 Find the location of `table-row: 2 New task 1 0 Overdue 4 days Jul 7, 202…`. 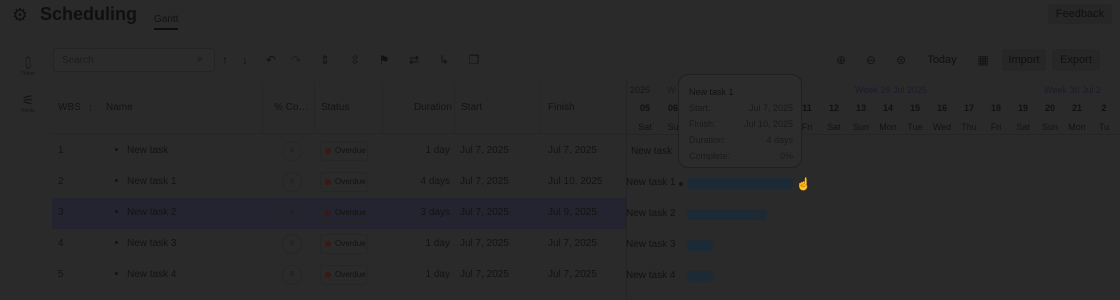

table-row: 2 New task 1 0 Overdue 4 days Jul 7, 202… is located at coordinates (339, 182).